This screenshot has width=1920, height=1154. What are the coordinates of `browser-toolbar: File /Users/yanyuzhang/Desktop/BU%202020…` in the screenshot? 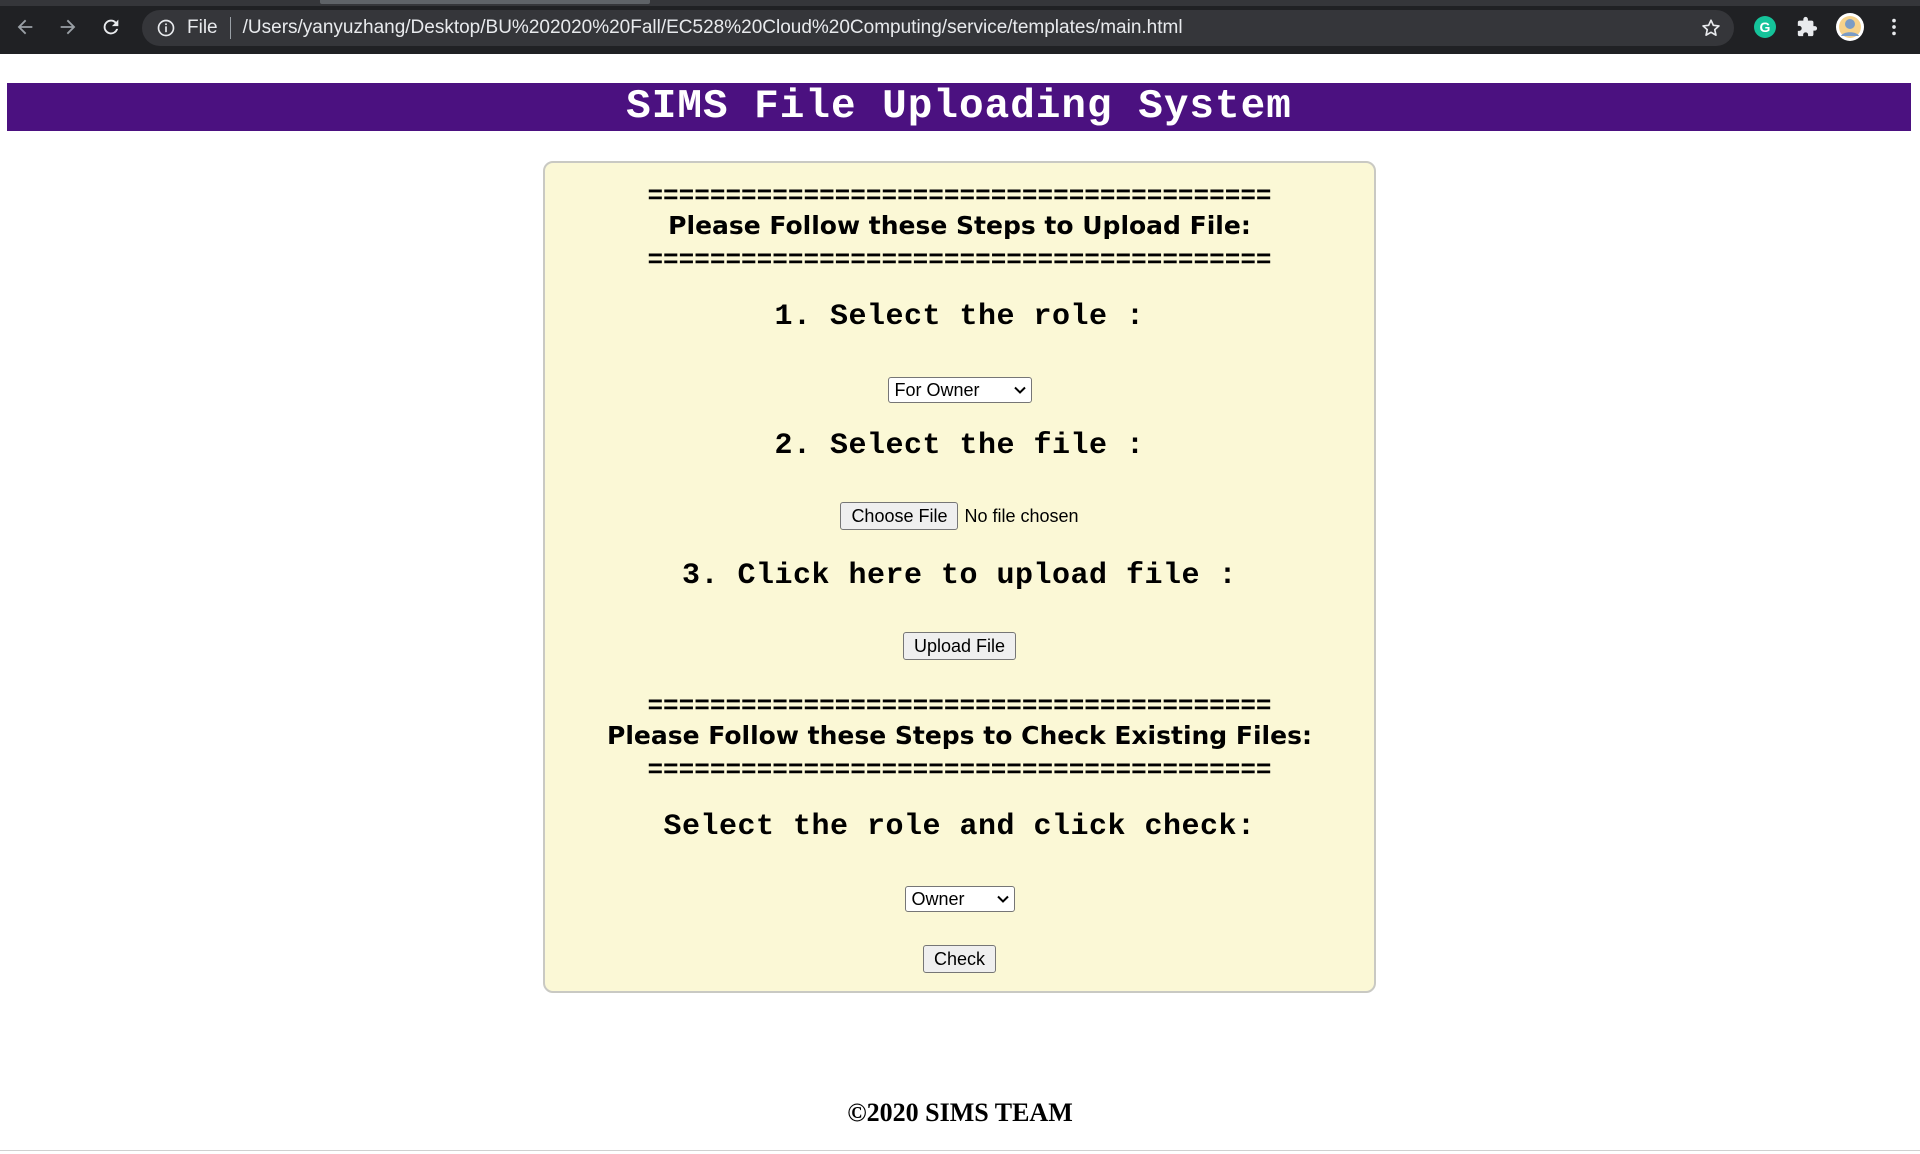 It's located at (960, 27).